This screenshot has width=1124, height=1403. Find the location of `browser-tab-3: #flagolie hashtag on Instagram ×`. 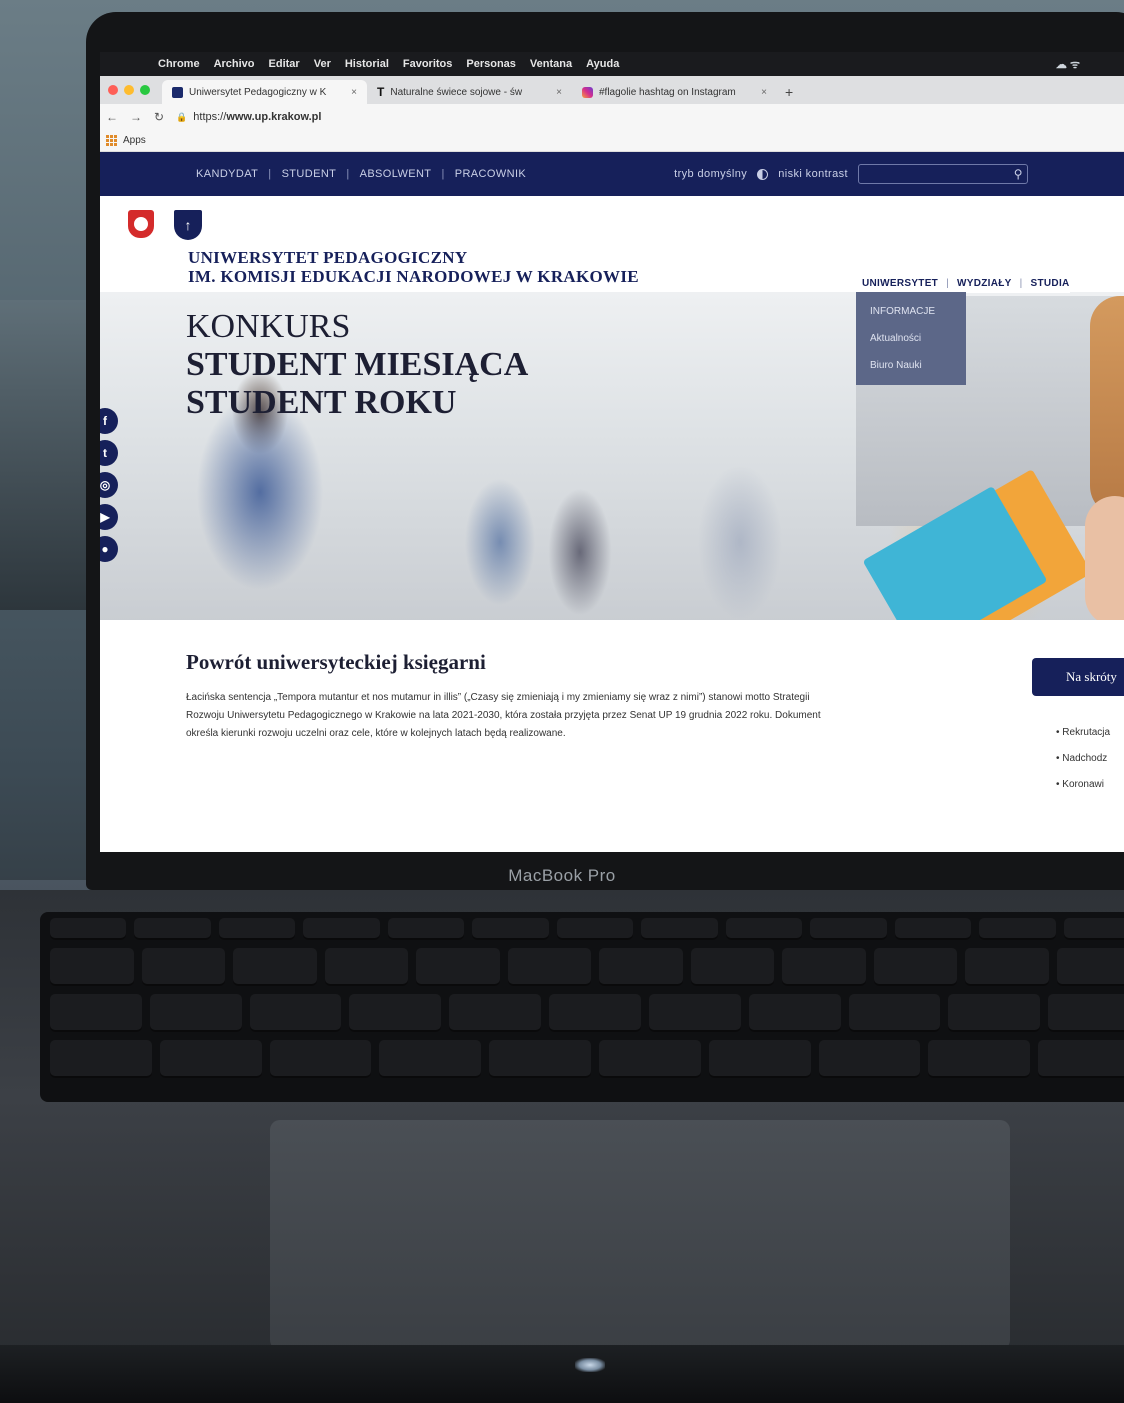

browser-tab-3: #flagolie hashtag on Instagram × is located at coordinates (674, 92).